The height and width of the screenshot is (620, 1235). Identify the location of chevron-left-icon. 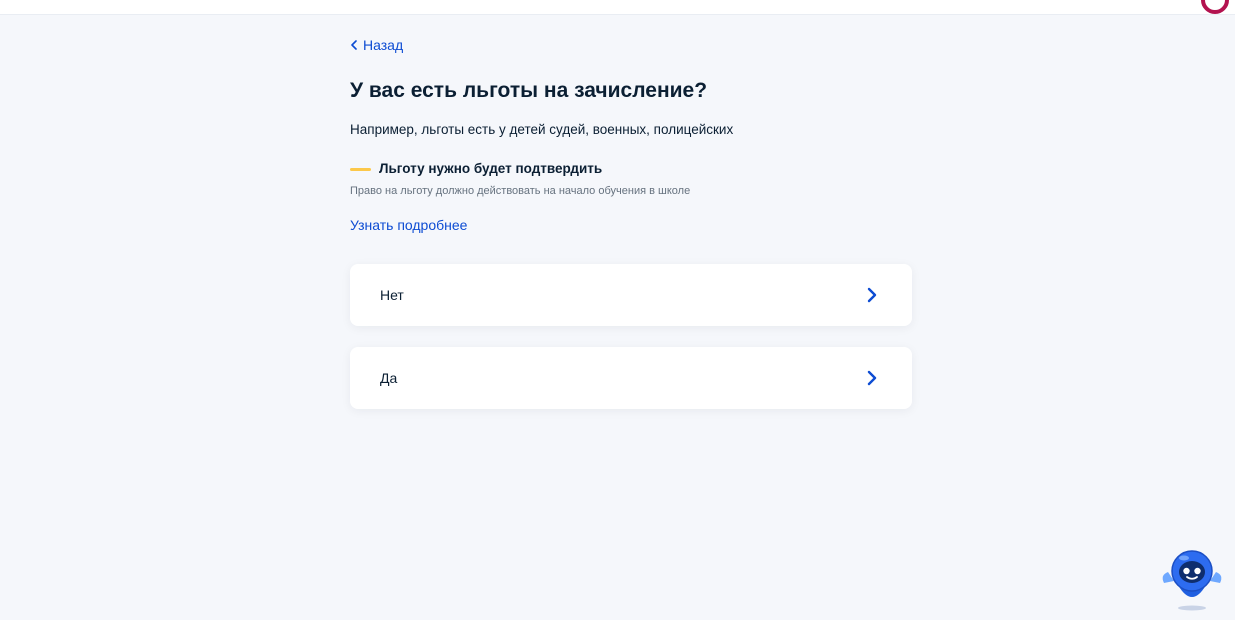
(354, 45).